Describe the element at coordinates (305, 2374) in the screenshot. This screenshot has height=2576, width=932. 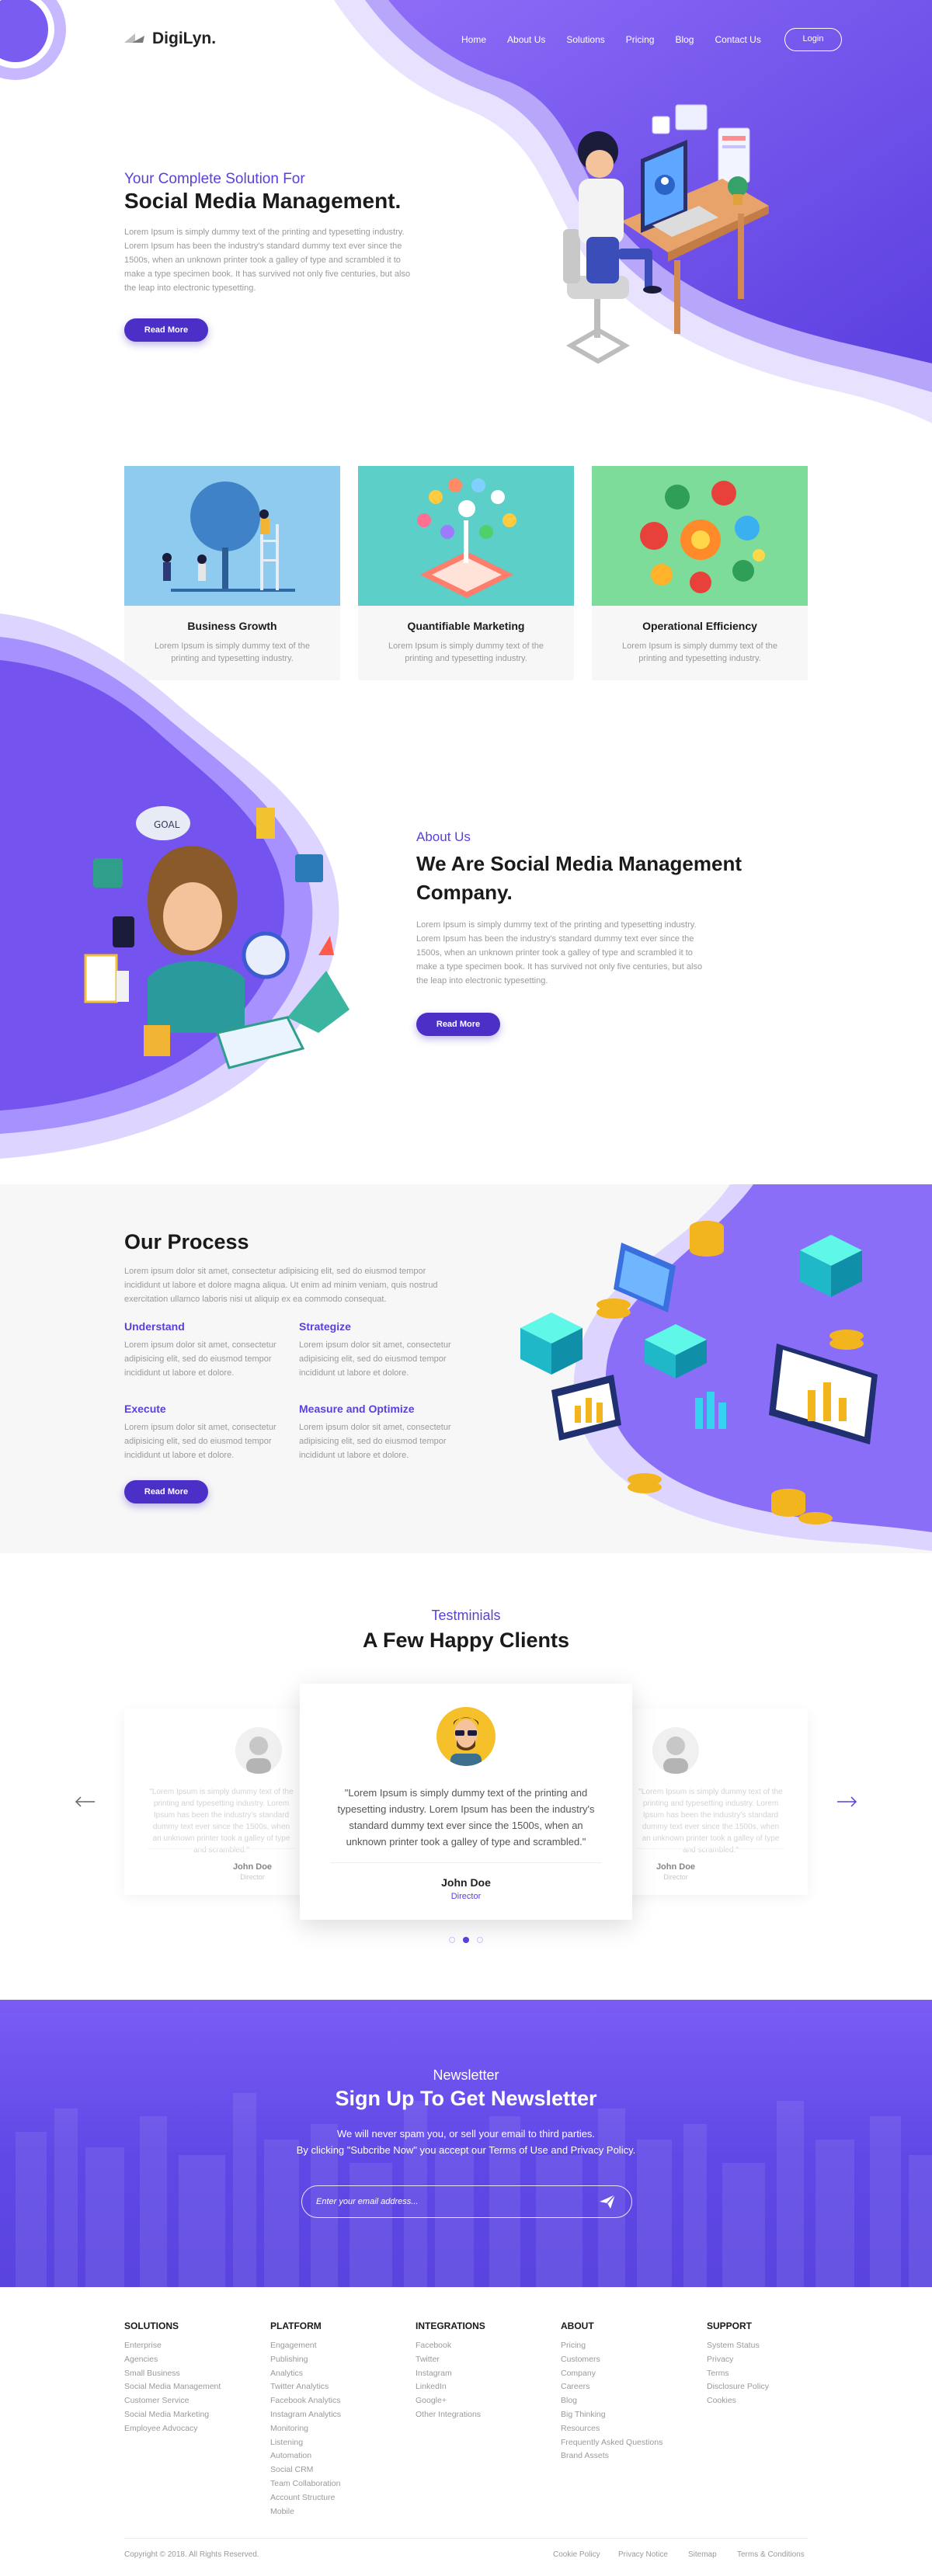
I see `footer-link: Analytics` at that location.